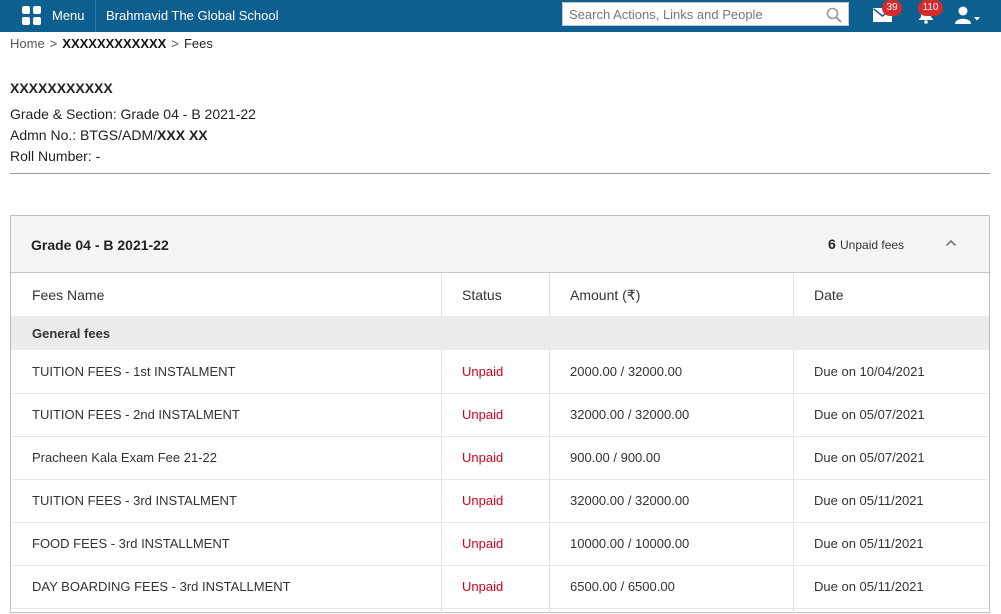 Image resolution: width=1001 pixels, height=614 pixels. I want to click on panel-title: Grade 04 - B 2021-22, so click(100, 245).